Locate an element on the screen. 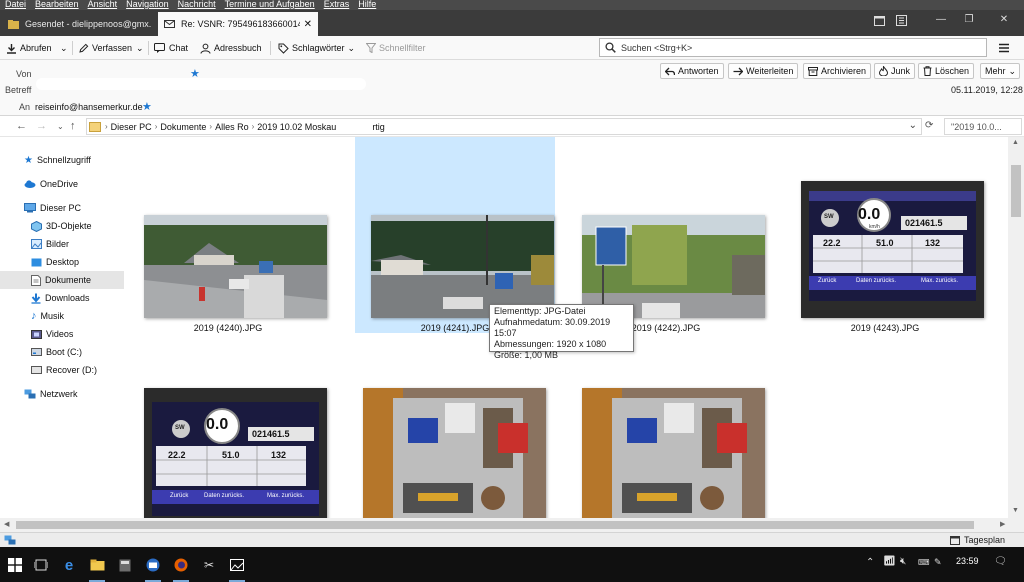 The height and width of the screenshot is (582, 1024). nav-dokumente: Dokumente is located at coordinates (62, 280).